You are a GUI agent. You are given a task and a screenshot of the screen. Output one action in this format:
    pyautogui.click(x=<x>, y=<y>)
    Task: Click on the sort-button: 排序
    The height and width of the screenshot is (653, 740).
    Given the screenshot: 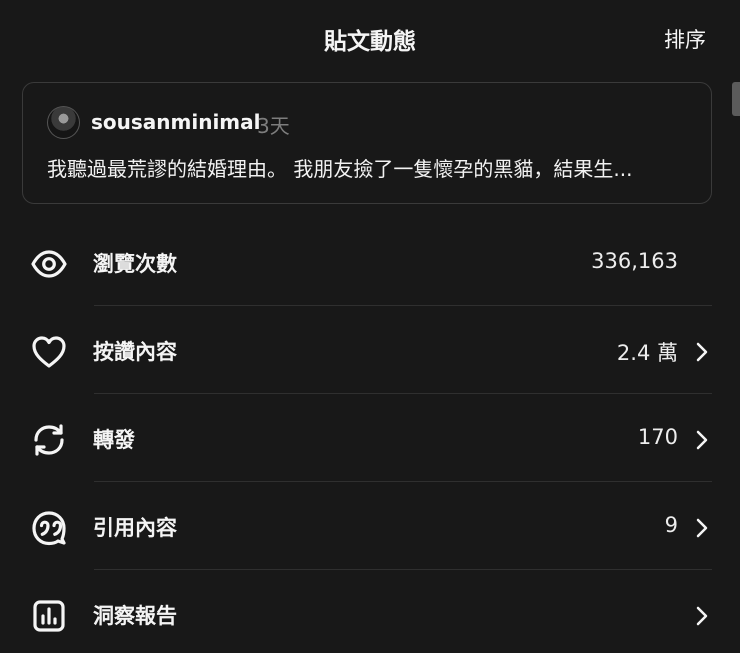 What is the action you would take?
    pyautogui.click(x=685, y=39)
    